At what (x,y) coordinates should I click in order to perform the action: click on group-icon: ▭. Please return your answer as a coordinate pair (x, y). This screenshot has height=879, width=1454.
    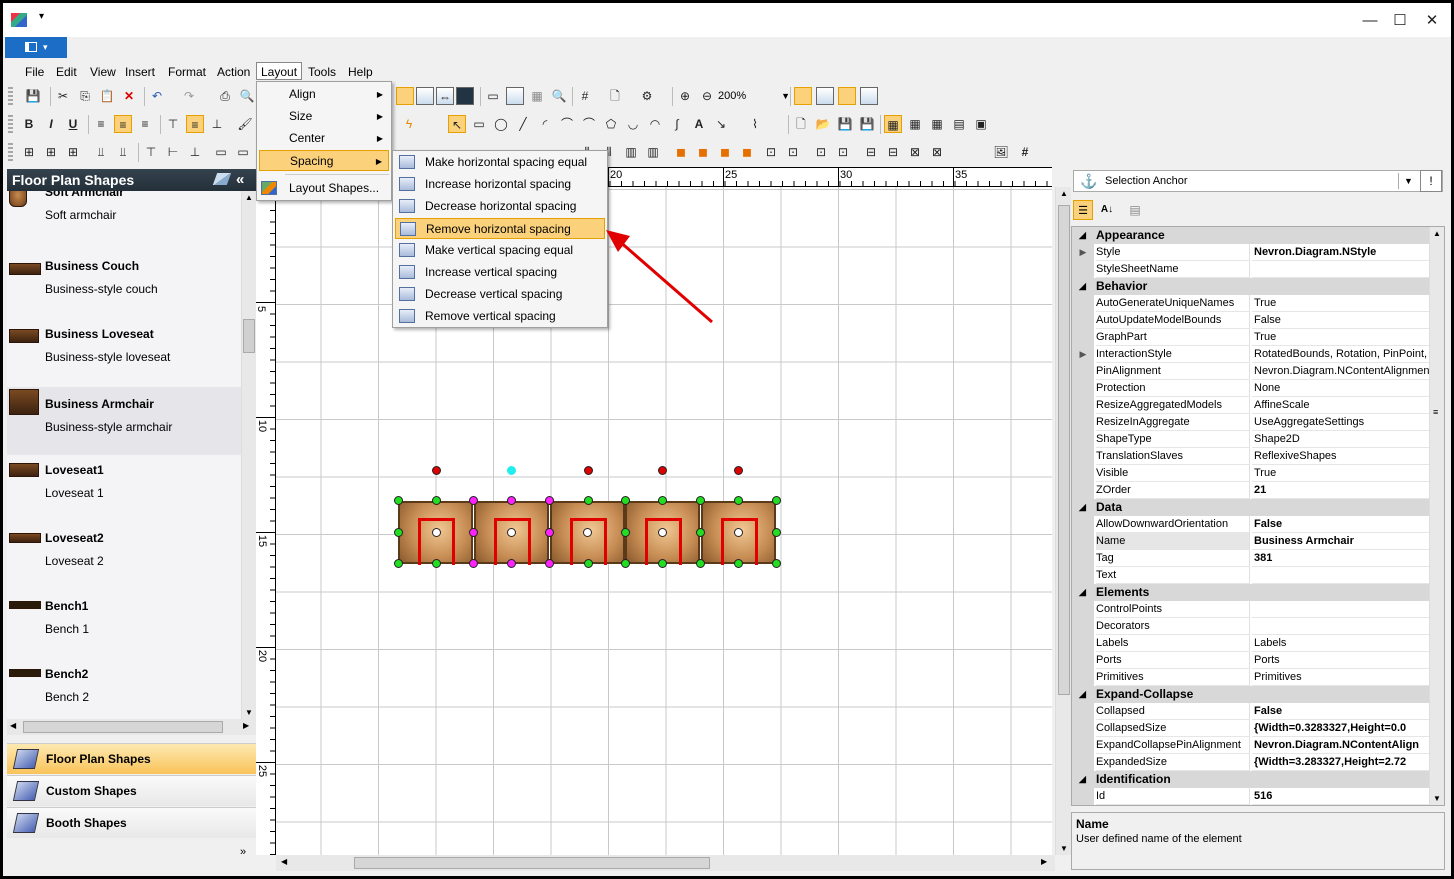
    Looking at the image, I should click on (493, 96).